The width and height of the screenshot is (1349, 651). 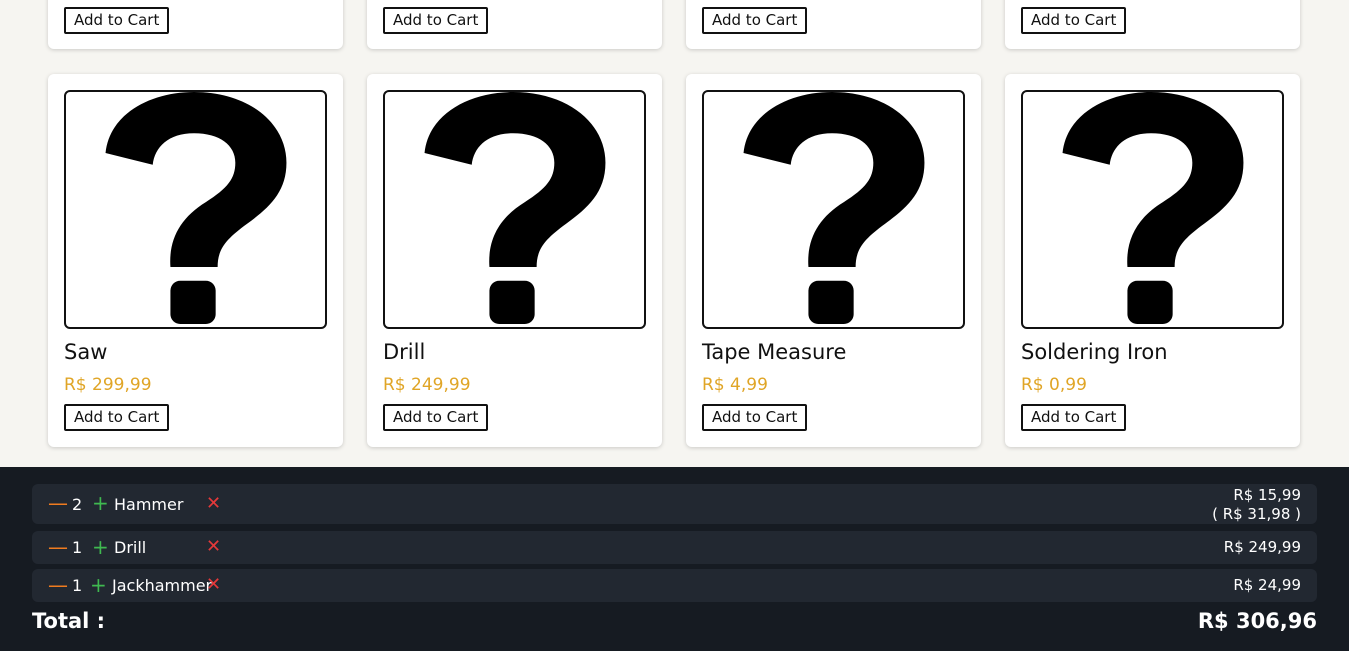 I want to click on item-name: Hammer, so click(x=149, y=504).